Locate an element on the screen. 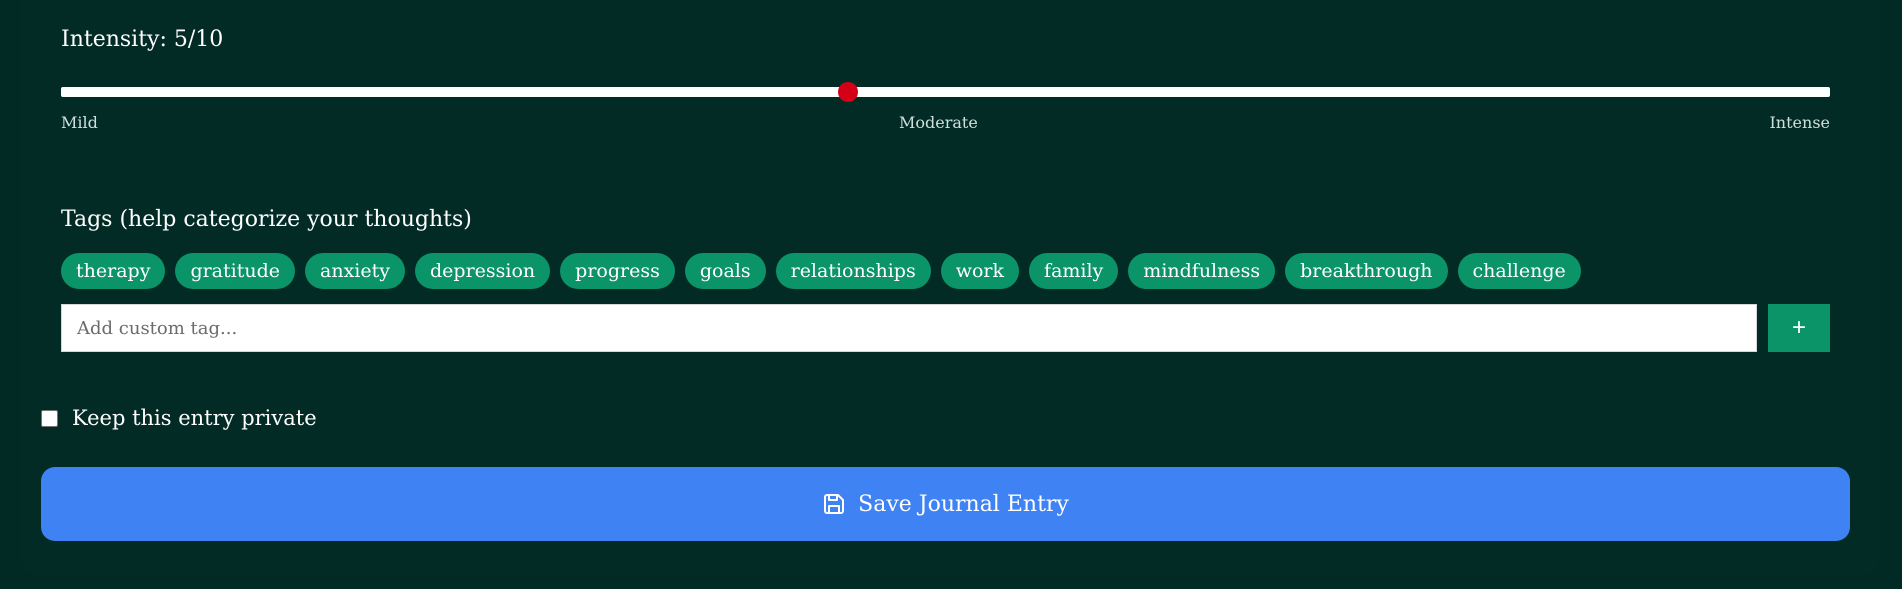 The height and width of the screenshot is (589, 1902). tag-chip: challenge is located at coordinates (1519, 271).